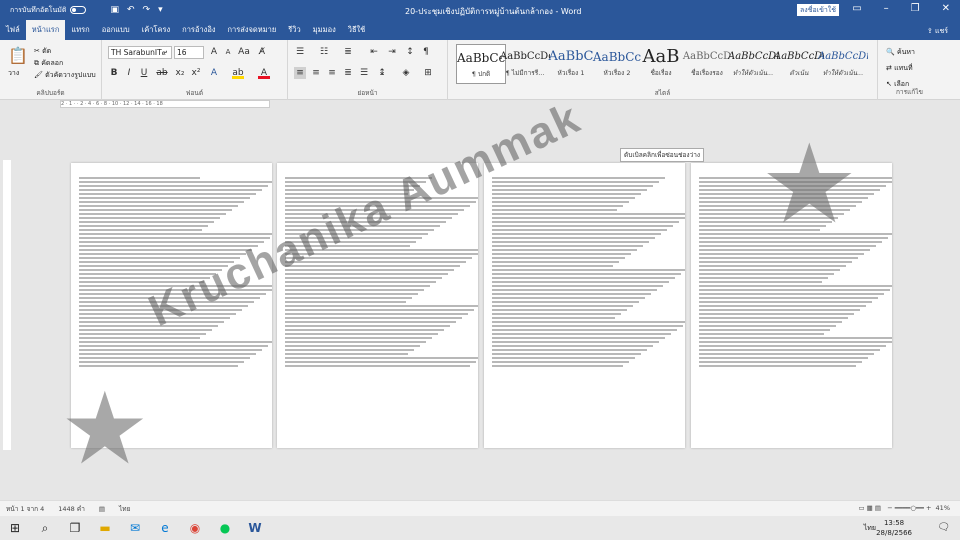  I want to click on paste-button: วาง, so click(13, 73).